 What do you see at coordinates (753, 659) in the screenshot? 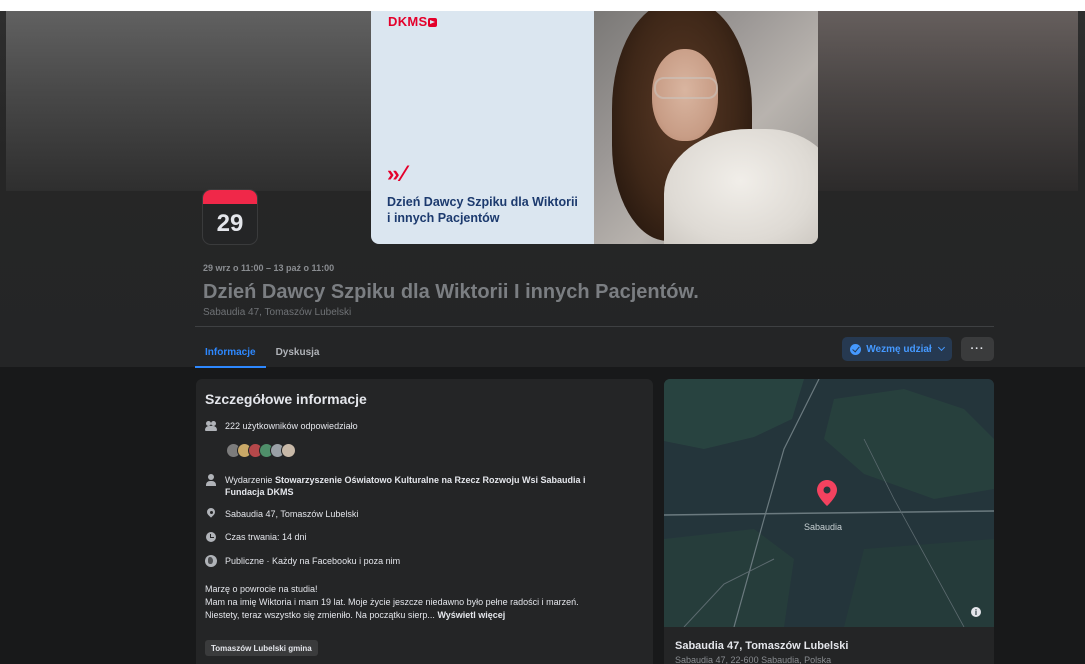
I see `map-address: Sabaudia 47, 22-600 Sabaudia, Polska` at bounding box center [753, 659].